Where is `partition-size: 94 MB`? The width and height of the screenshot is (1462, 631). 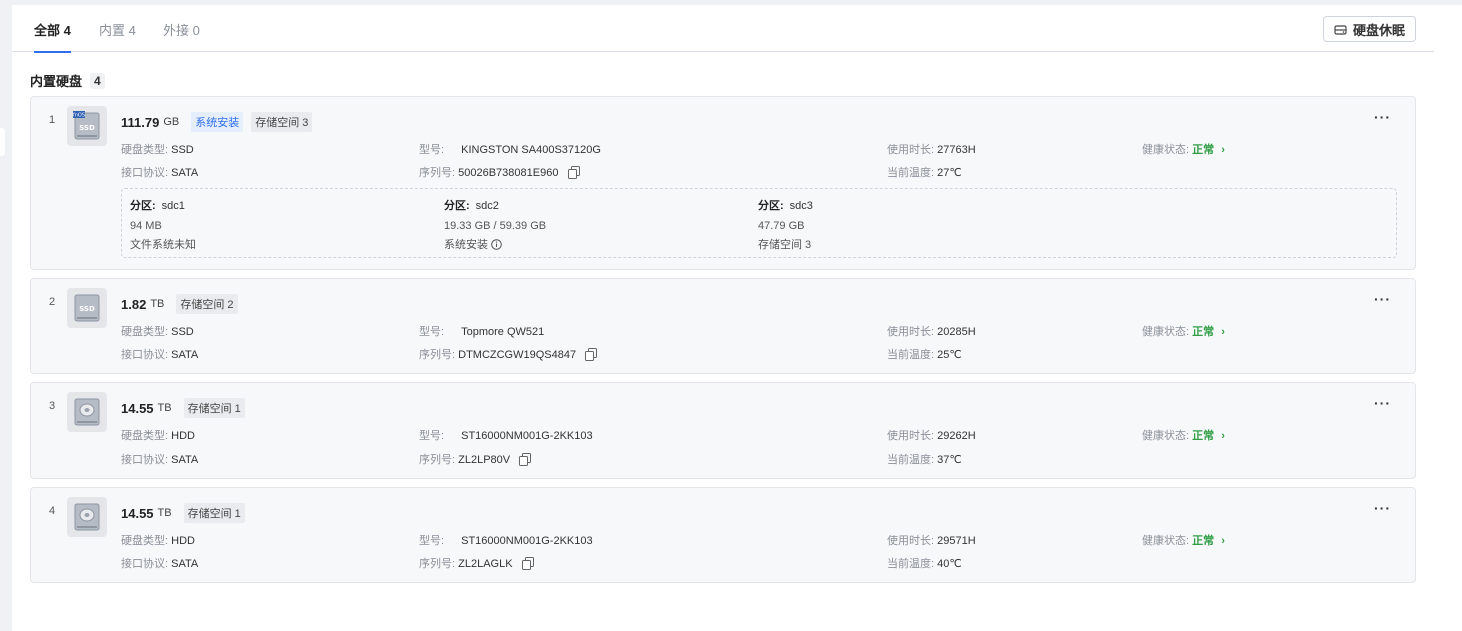
partition-size: 94 MB is located at coordinates (146, 225).